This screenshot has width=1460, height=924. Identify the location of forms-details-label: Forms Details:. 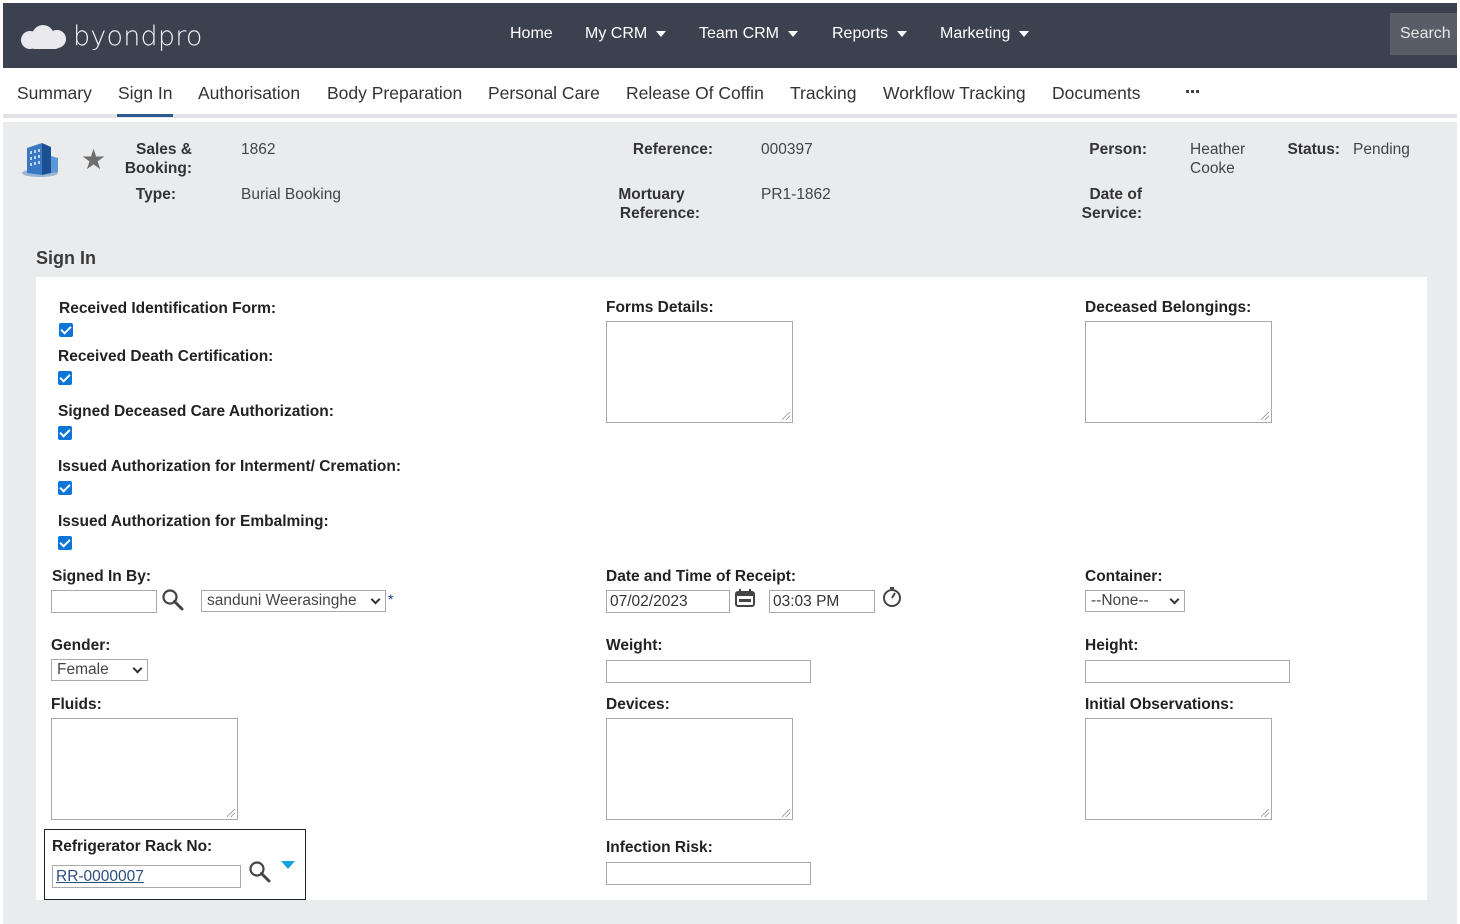
(660, 307).